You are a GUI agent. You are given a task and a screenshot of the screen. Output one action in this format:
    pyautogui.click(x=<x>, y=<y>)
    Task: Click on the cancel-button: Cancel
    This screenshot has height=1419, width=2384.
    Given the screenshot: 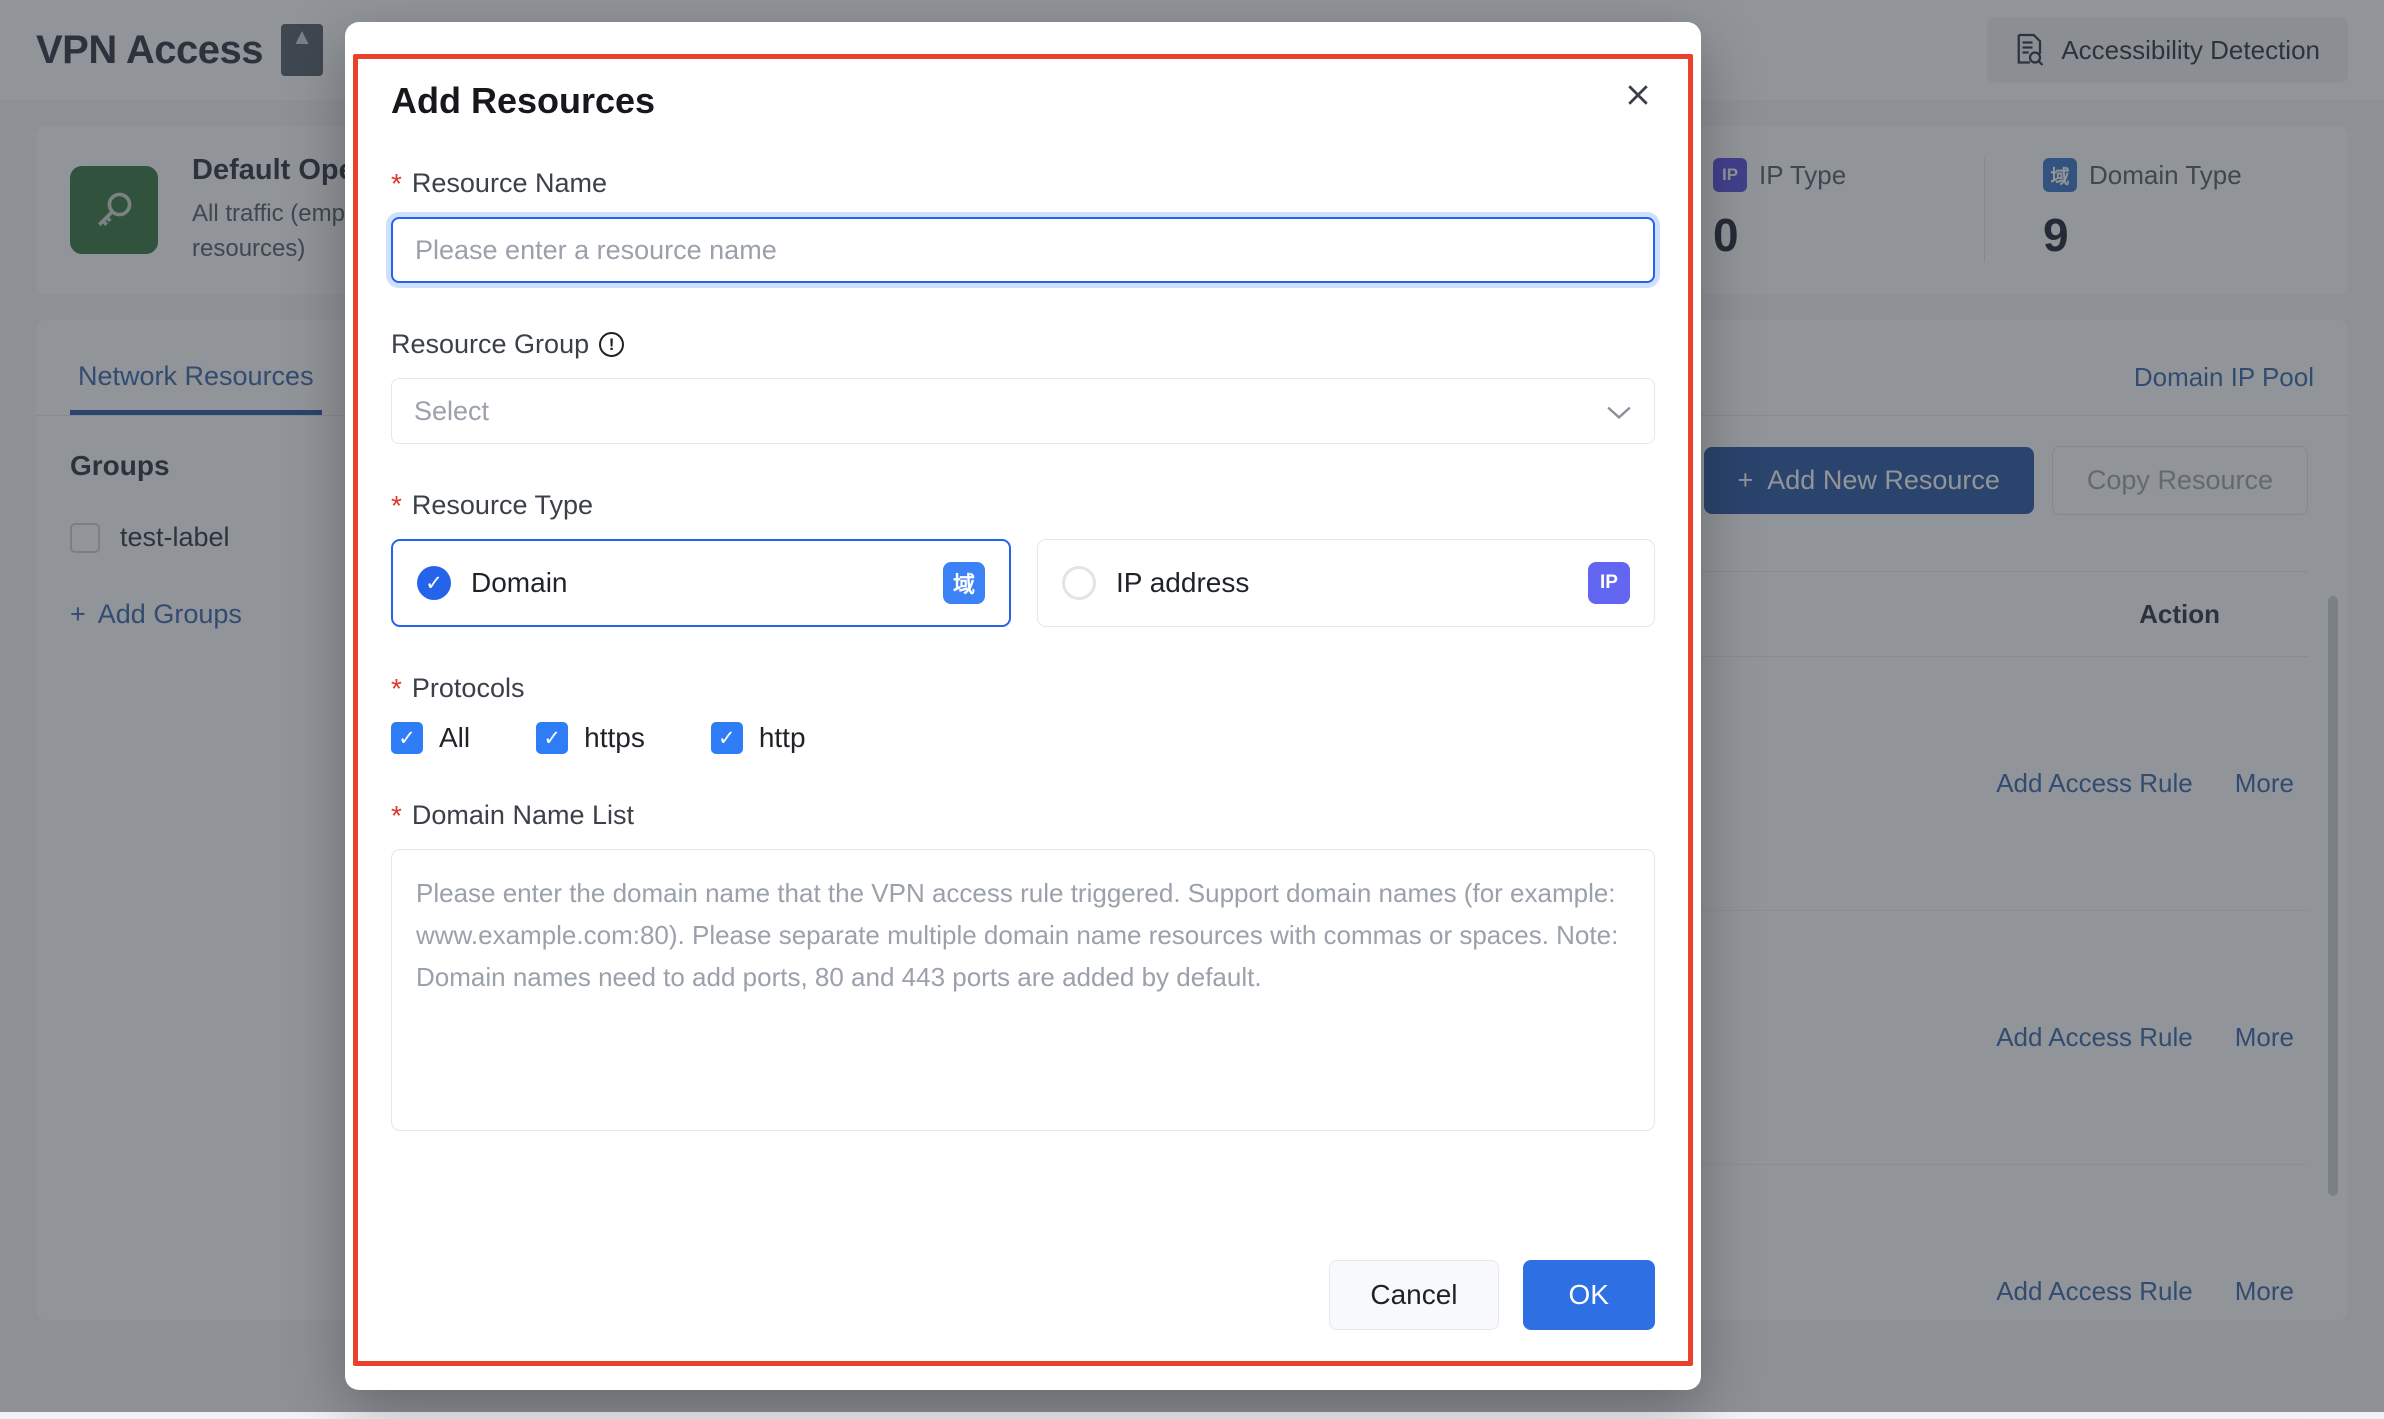 What is the action you would take?
    pyautogui.click(x=1414, y=1295)
    